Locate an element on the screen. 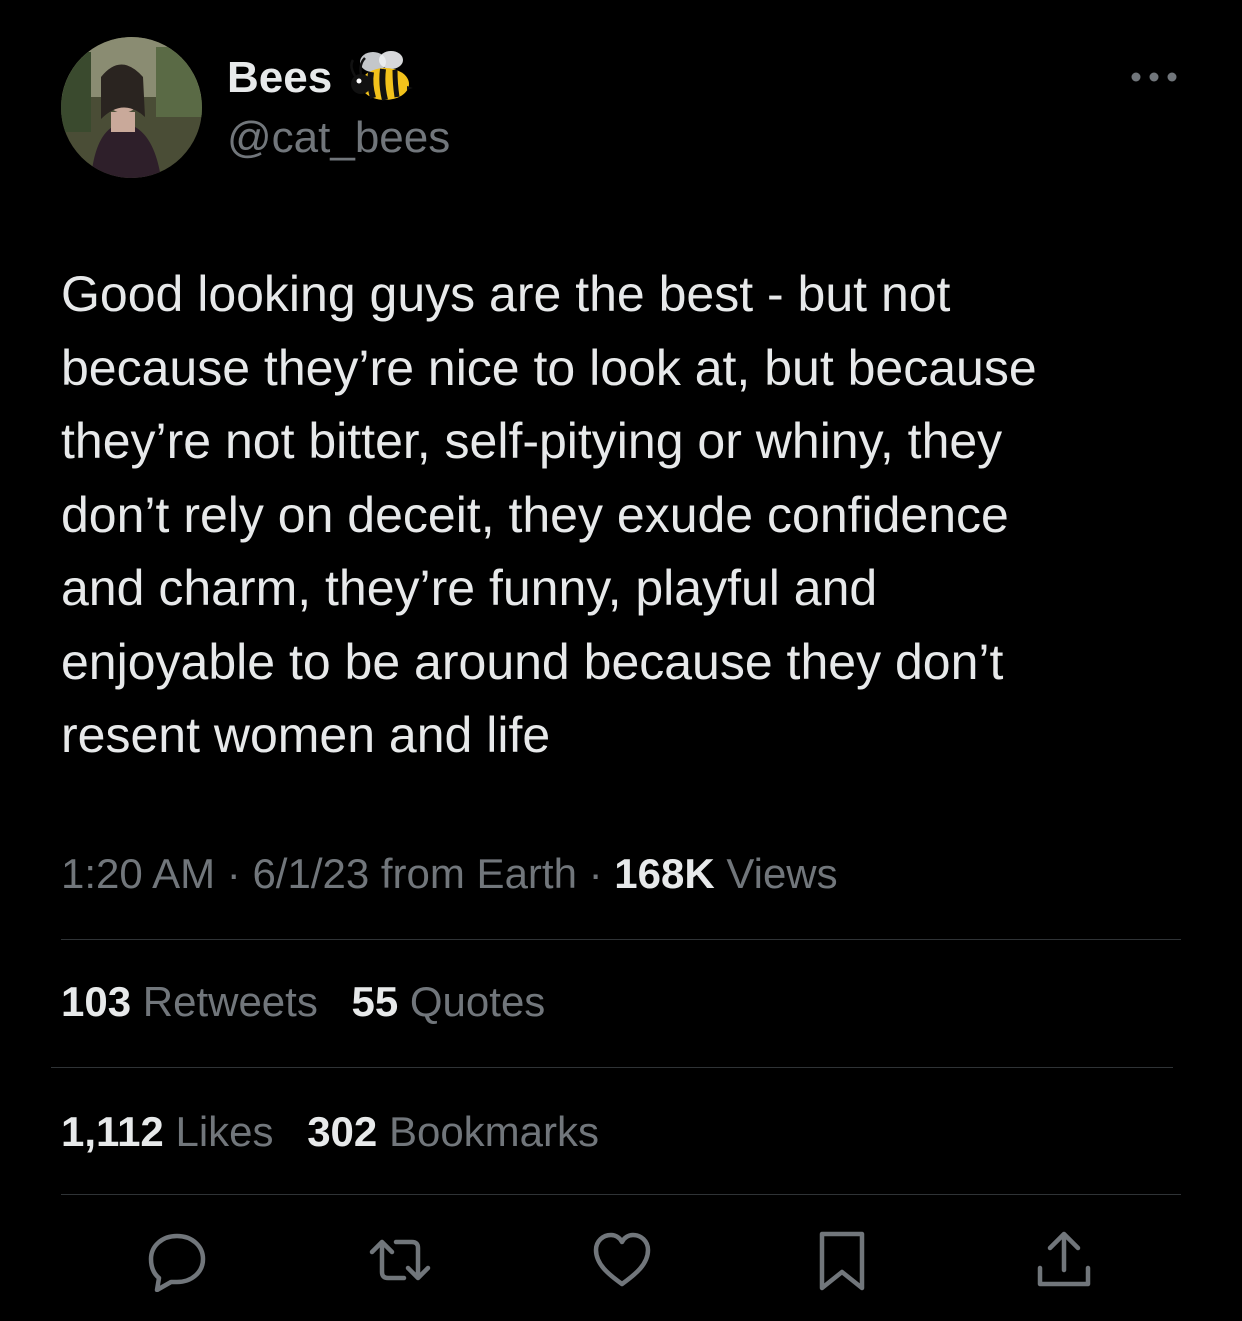 This screenshot has width=1242, height=1321. share-icon is located at coordinates (1064, 1259).